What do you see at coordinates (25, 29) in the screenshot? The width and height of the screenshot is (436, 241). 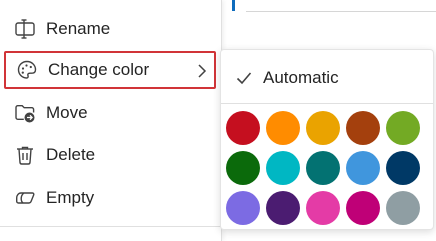 I see `rename-icon` at bounding box center [25, 29].